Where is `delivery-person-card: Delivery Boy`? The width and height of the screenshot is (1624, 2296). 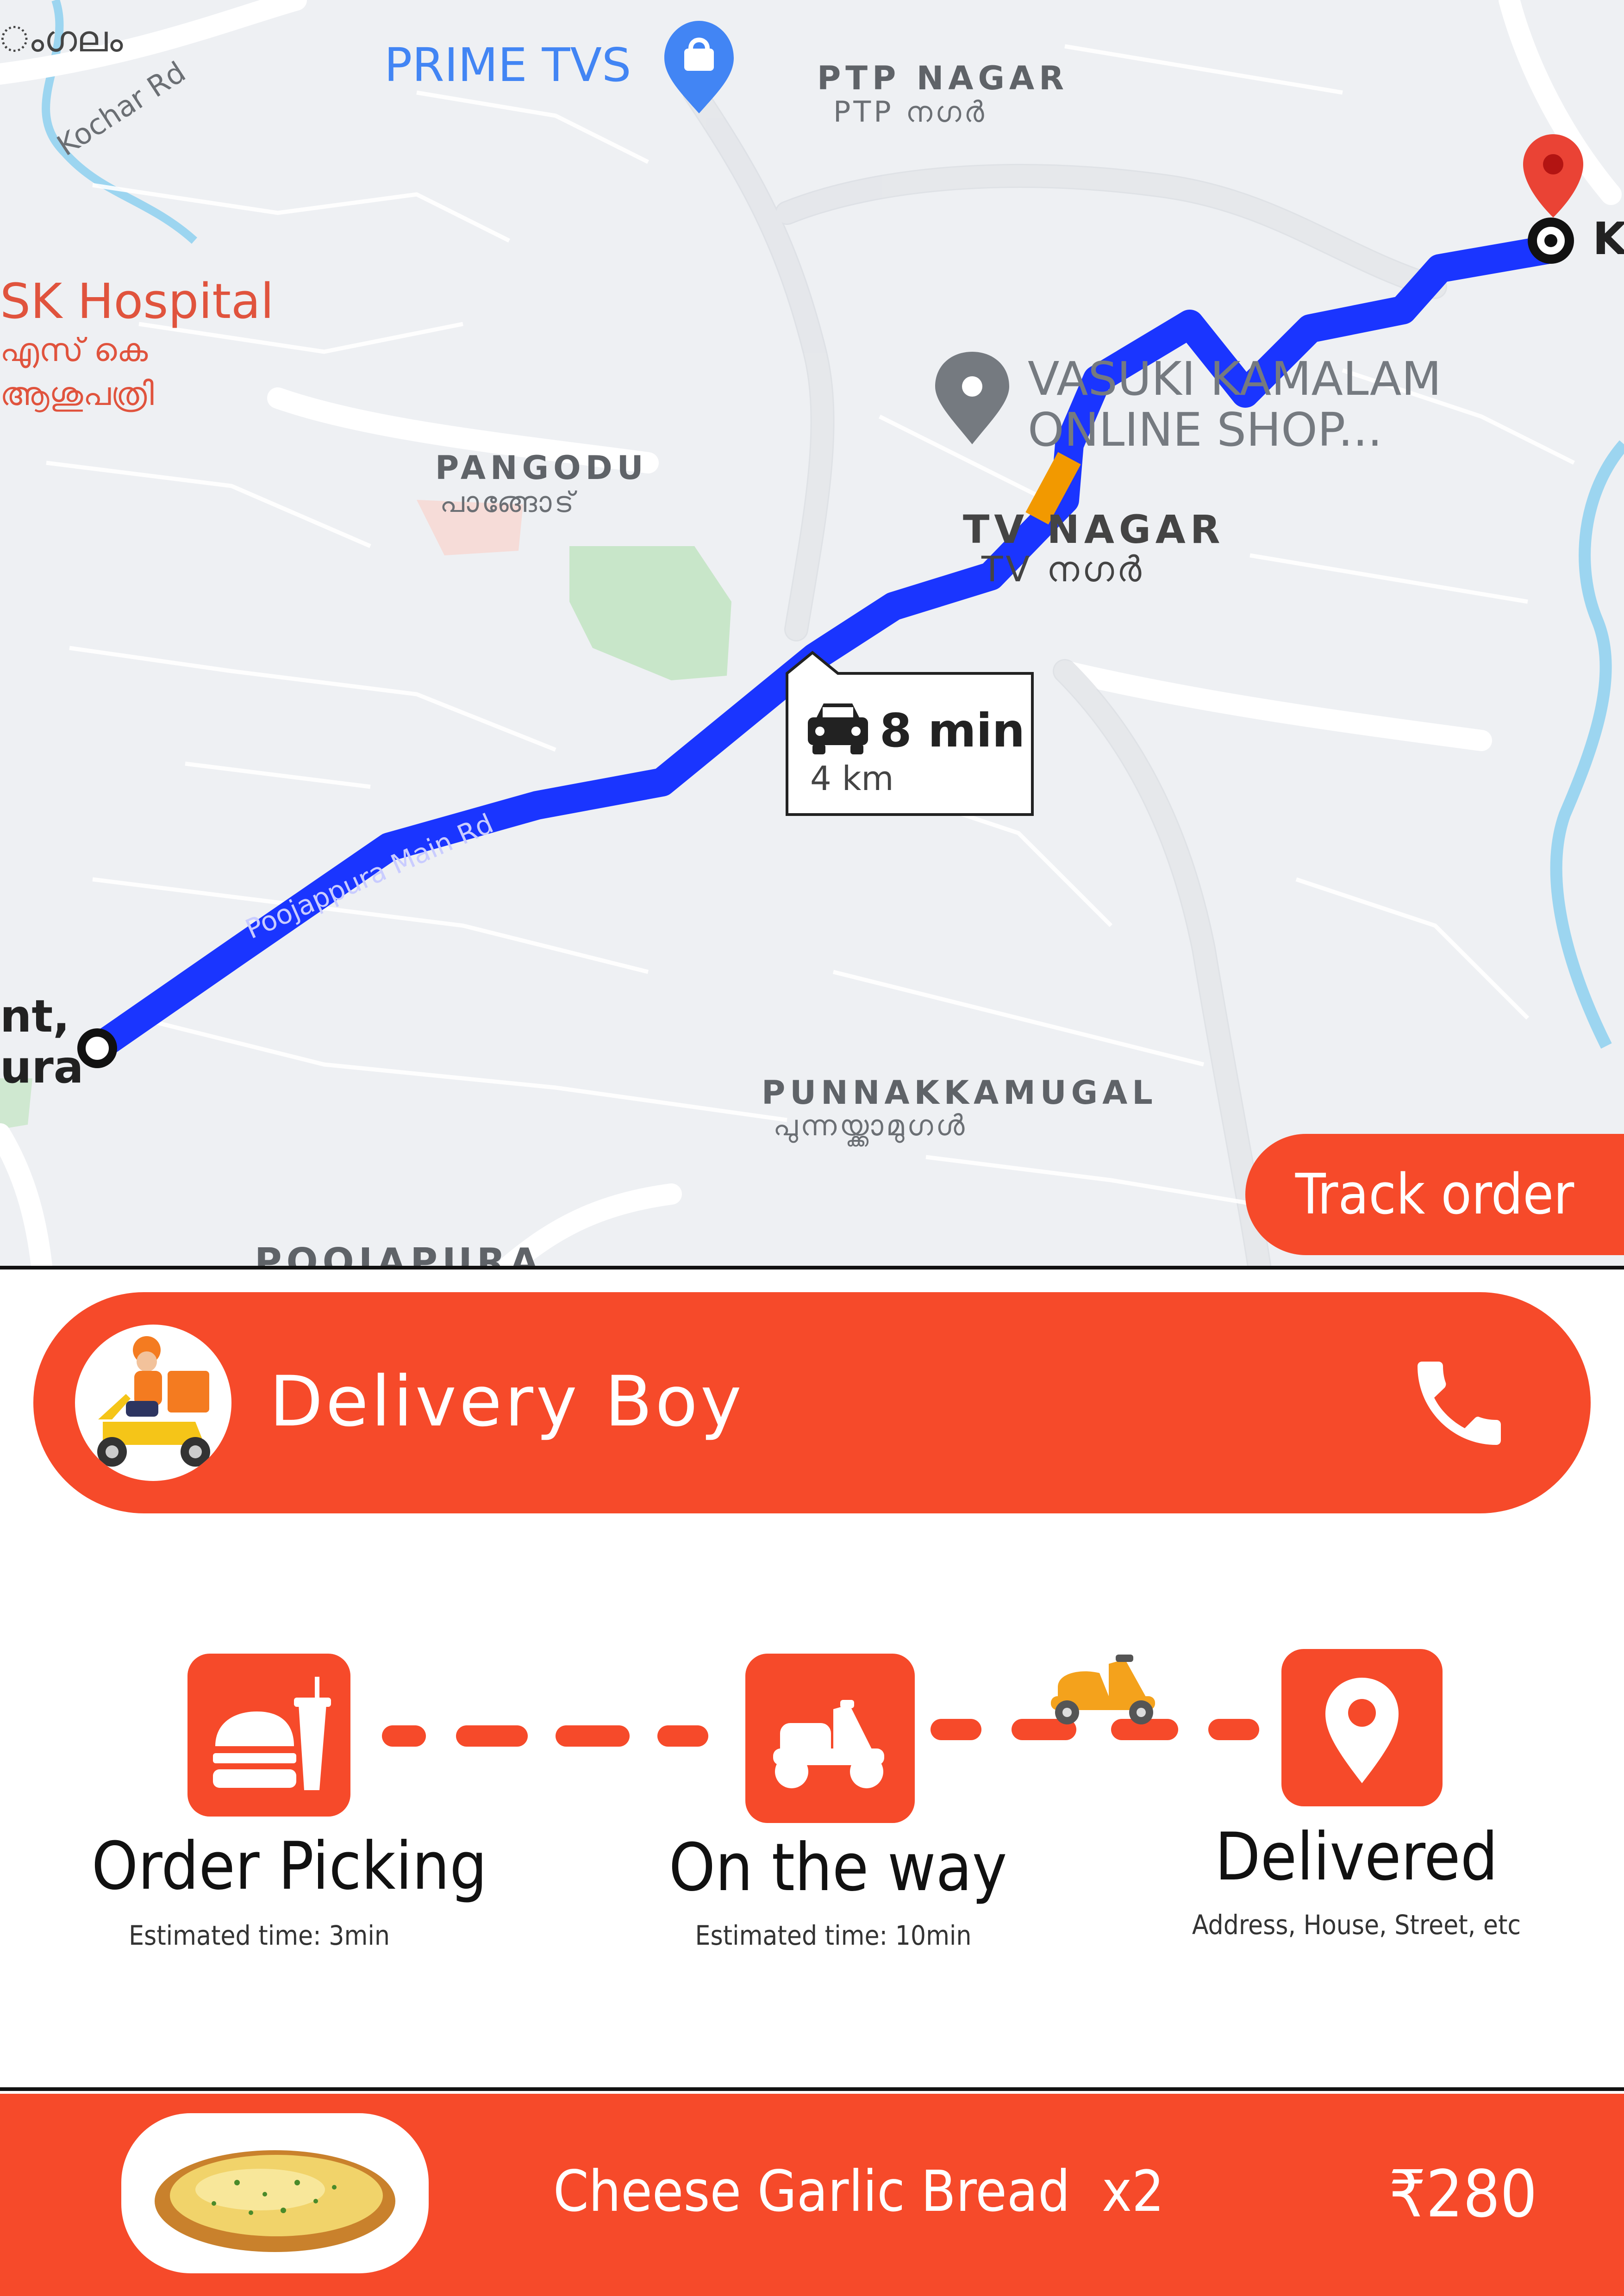
delivery-person-card: Delivery Boy is located at coordinates (812, 1402).